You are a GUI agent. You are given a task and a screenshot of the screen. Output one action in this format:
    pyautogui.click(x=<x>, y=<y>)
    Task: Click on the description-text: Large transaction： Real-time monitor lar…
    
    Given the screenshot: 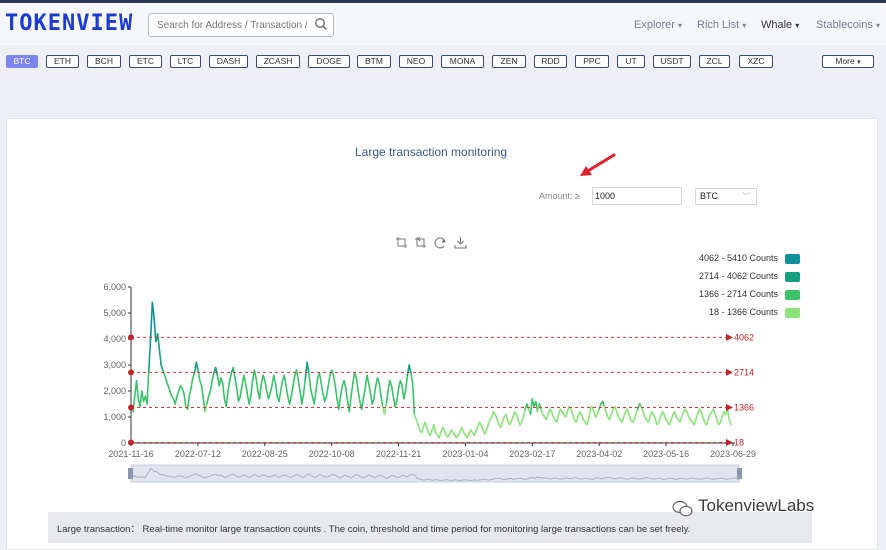 What is the action you would take?
    pyautogui.click(x=374, y=529)
    